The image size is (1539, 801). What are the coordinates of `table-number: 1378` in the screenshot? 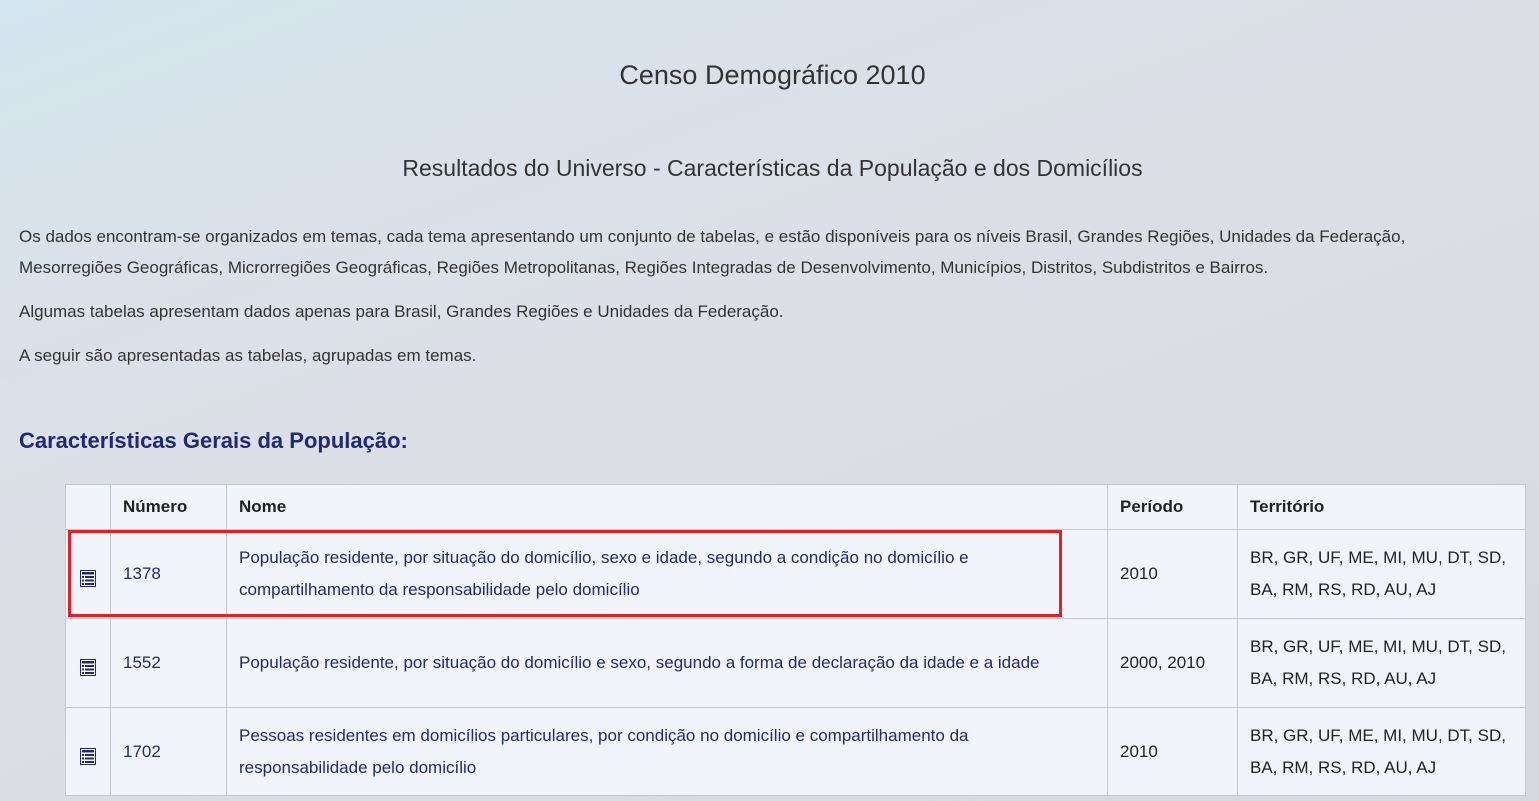 It's located at (168, 574).